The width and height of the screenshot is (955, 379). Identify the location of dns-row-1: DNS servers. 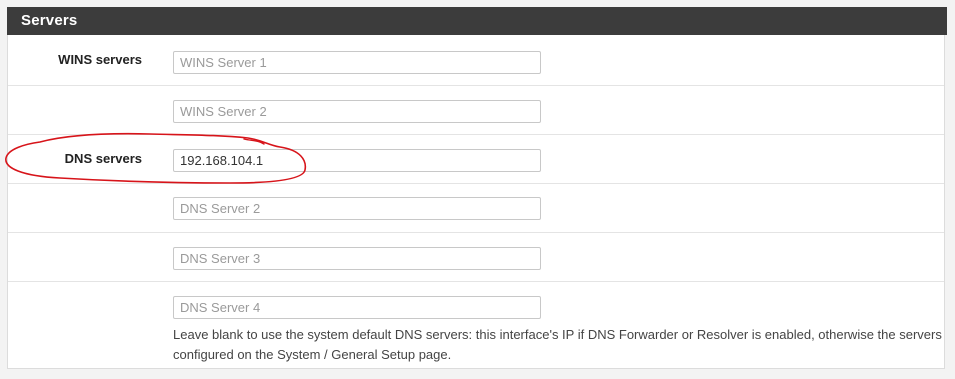
(476, 159).